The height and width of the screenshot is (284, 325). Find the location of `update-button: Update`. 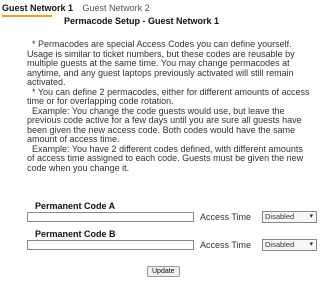

update-button: Update is located at coordinates (163, 271).